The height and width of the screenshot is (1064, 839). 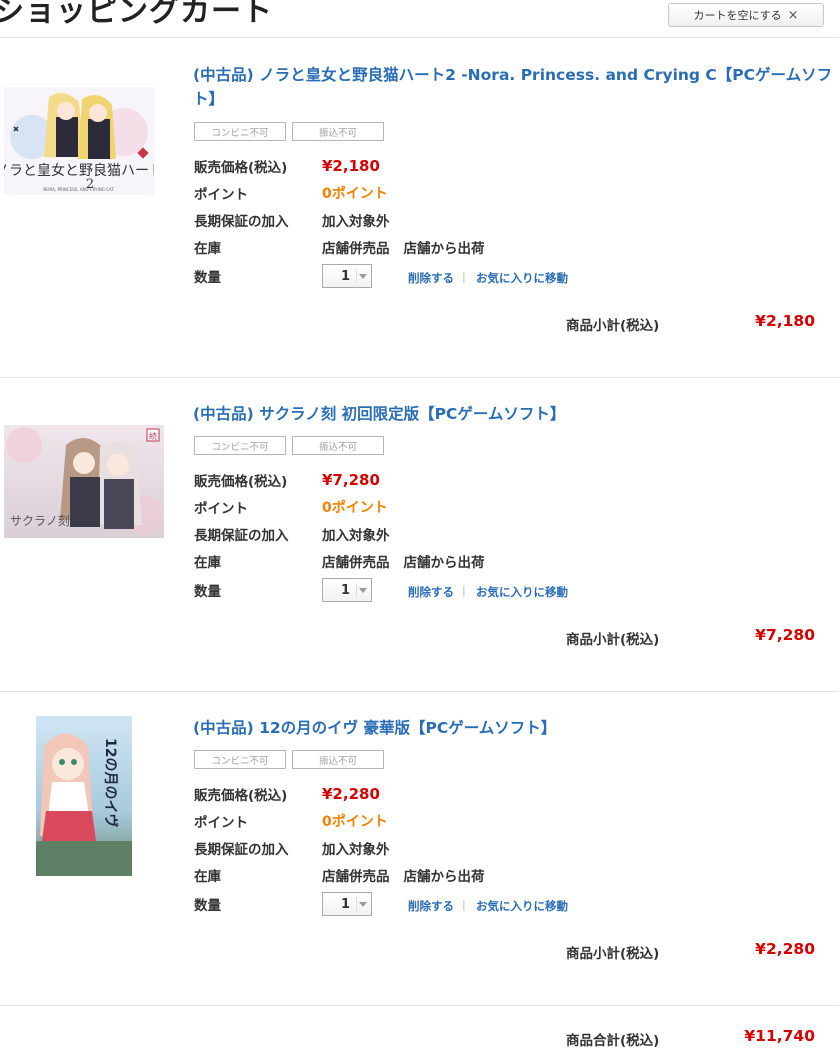 What do you see at coordinates (737, 15) in the screenshot?
I see `empty-cart-label: カートを空にする` at bounding box center [737, 15].